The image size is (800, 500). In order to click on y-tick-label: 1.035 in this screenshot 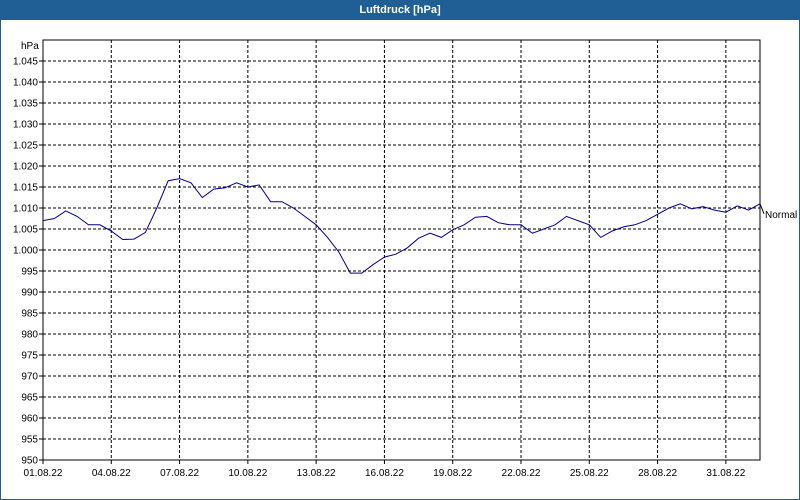, I will do `click(25, 104)`.